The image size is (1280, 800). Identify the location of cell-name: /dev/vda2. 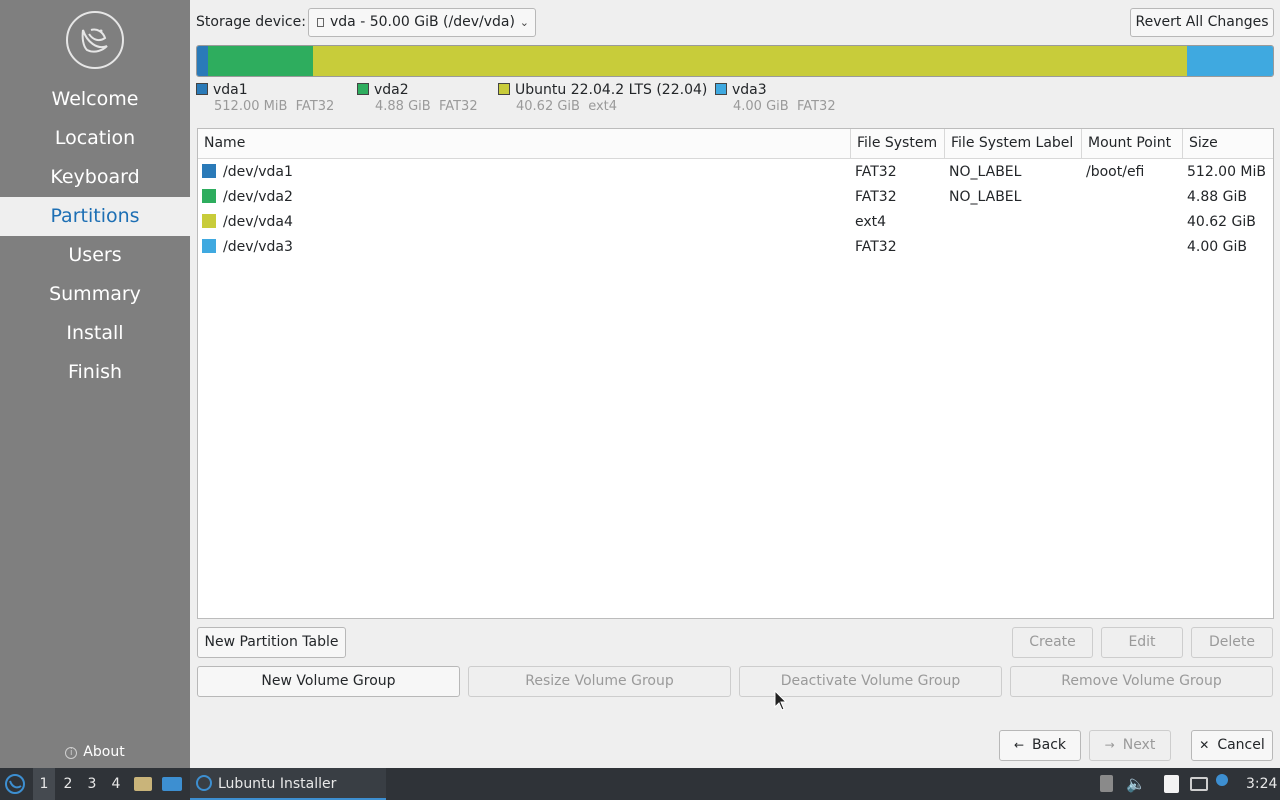
(524, 197).